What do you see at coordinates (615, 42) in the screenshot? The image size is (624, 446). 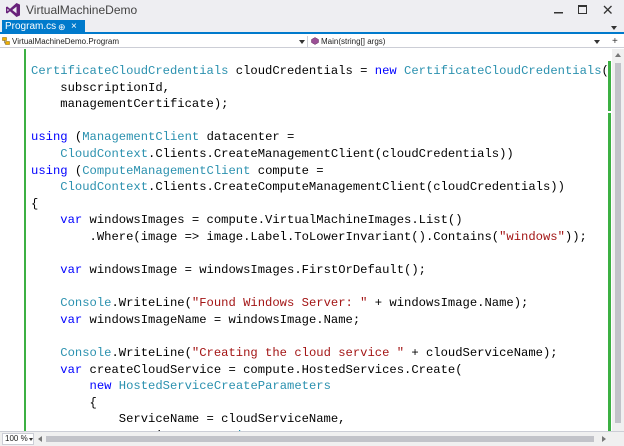 I see `split-window-button: +` at bounding box center [615, 42].